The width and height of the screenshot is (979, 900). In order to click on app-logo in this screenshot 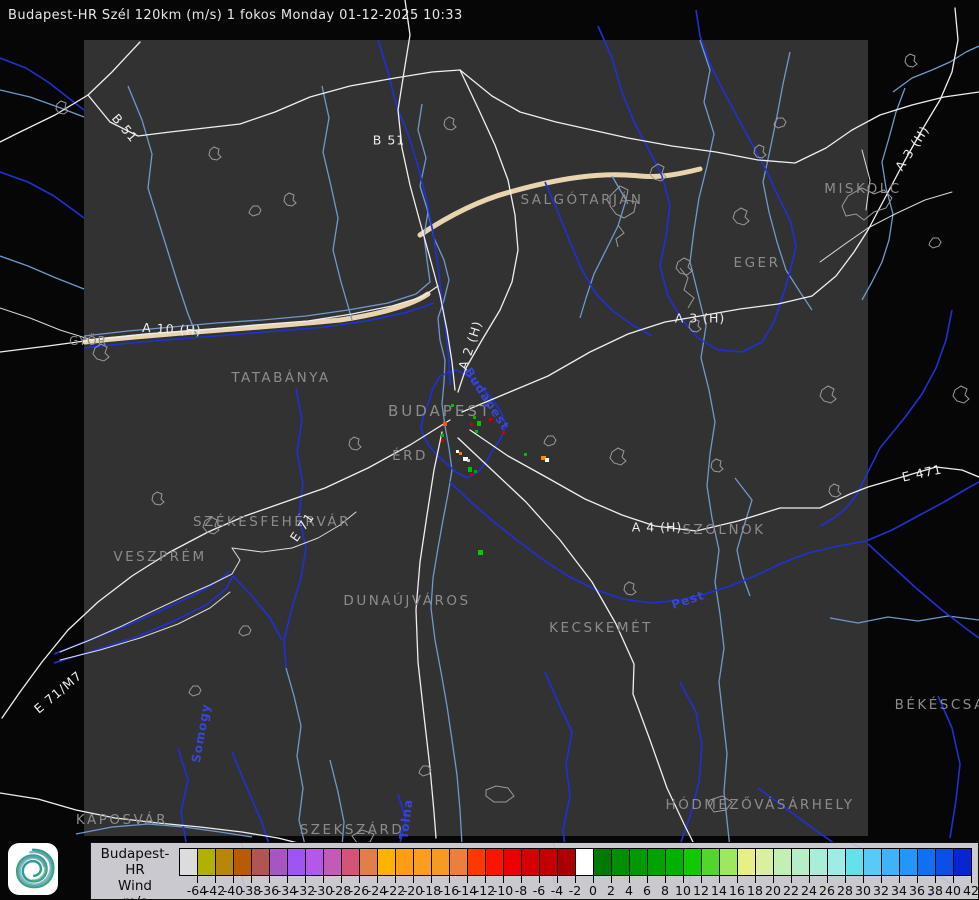, I will do `click(33, 869)`.